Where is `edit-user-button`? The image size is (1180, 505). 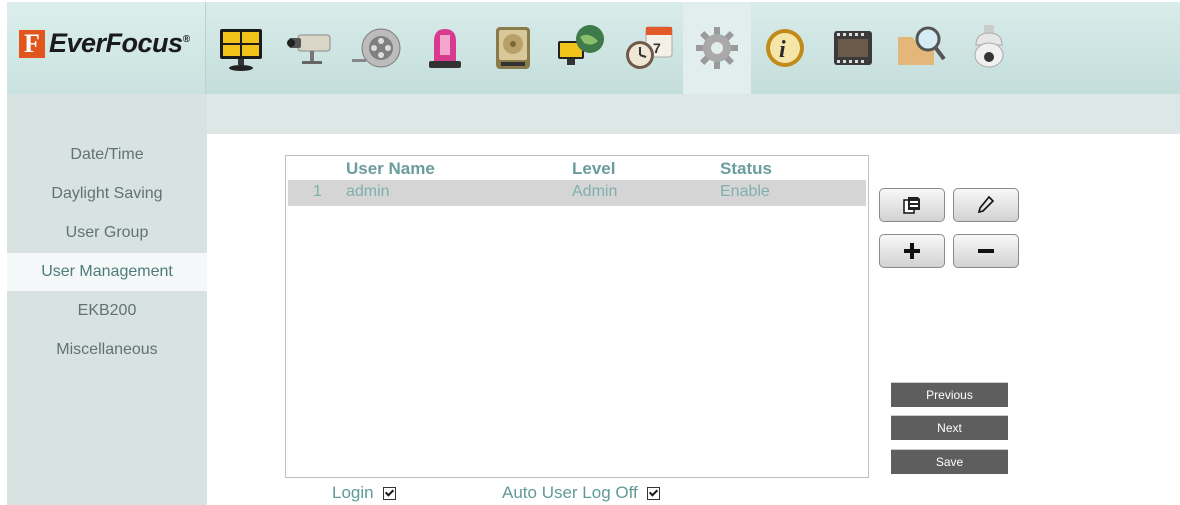 edit-user-button is located at coordinates (986, 205).